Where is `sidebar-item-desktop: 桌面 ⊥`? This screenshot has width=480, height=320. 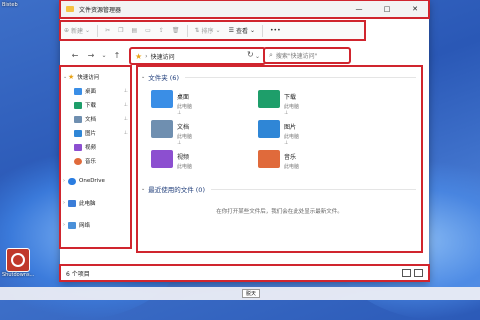
sidebar-item-desktop: 桌面 ⊥ is located at coordinates (95, 91).